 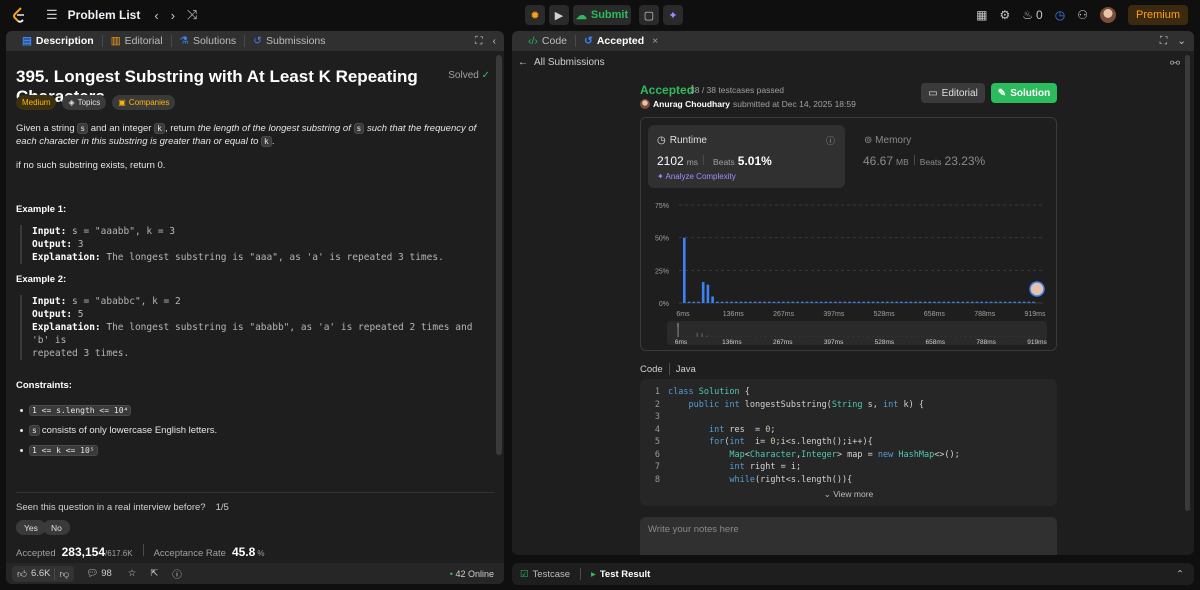 I want to click on layout-icon: ▦, so click(x=981, y=15).